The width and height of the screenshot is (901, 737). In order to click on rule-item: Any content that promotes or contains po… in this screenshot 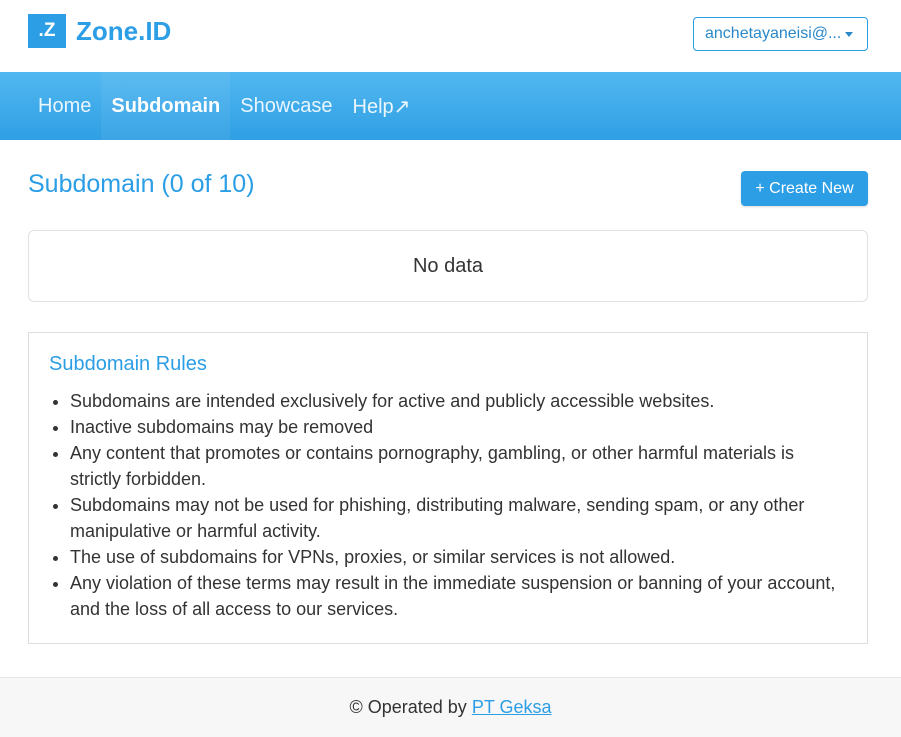, I will do `click(458, 466)`.